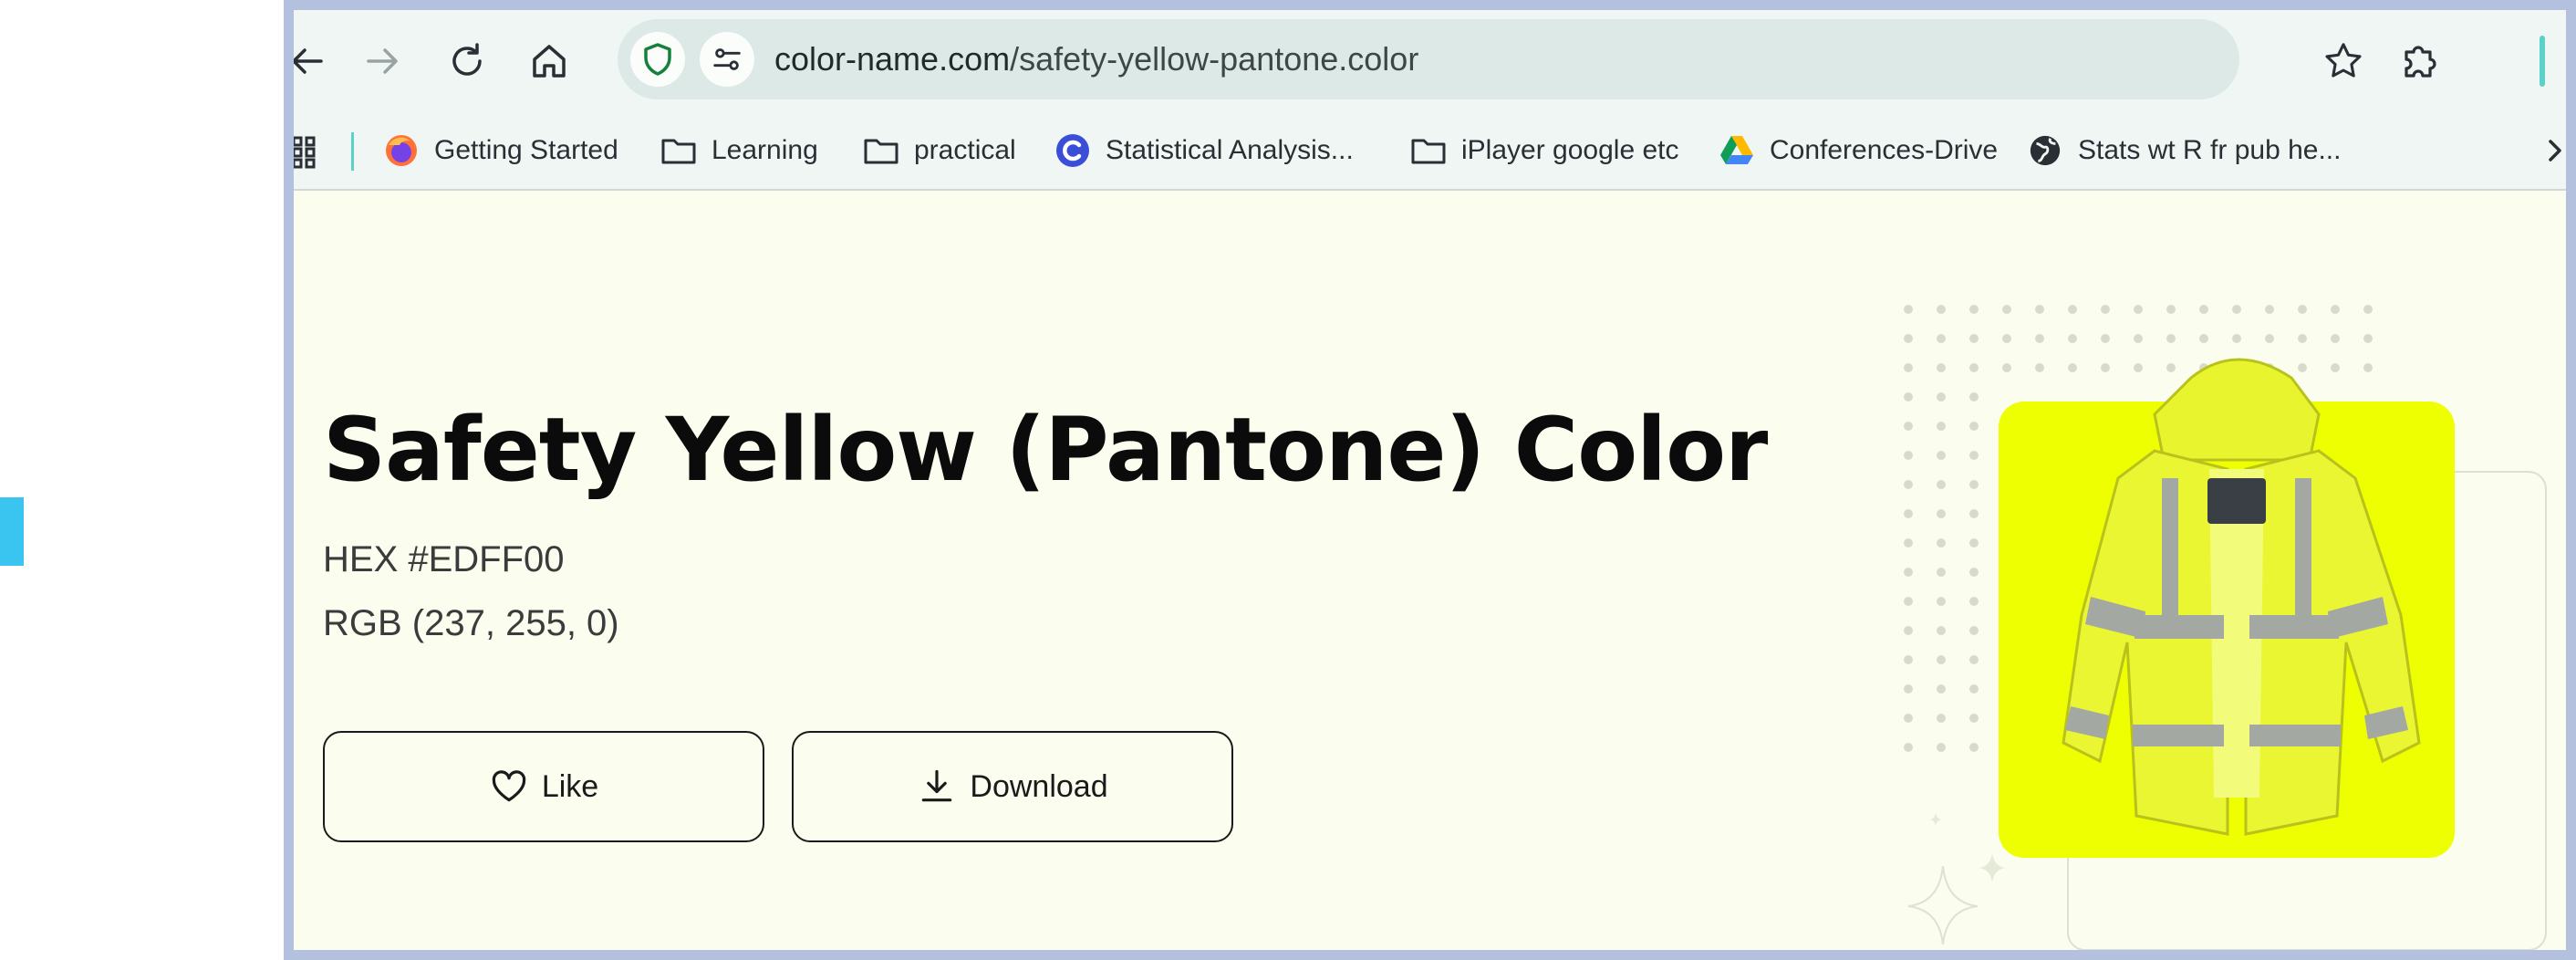 This screenshot has height=960, width=2576. I want to click on download-label: Download, so click(1039, 786).